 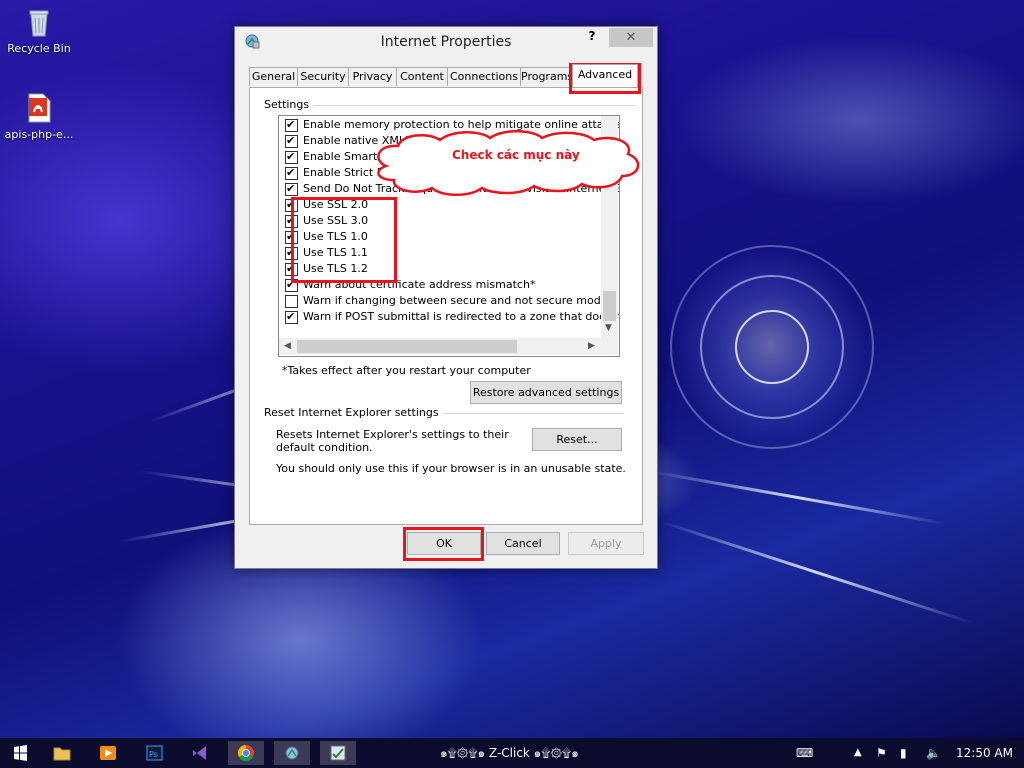 I want to click on visual-studio-taskbar-button, so click(x=200, y=753).